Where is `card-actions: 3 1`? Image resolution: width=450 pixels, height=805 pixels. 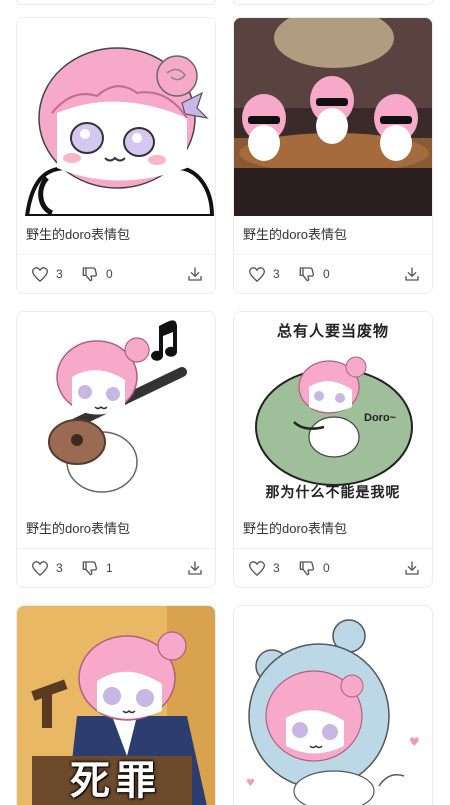 card-actions: 3 1 is located at coordinates (116, 568).